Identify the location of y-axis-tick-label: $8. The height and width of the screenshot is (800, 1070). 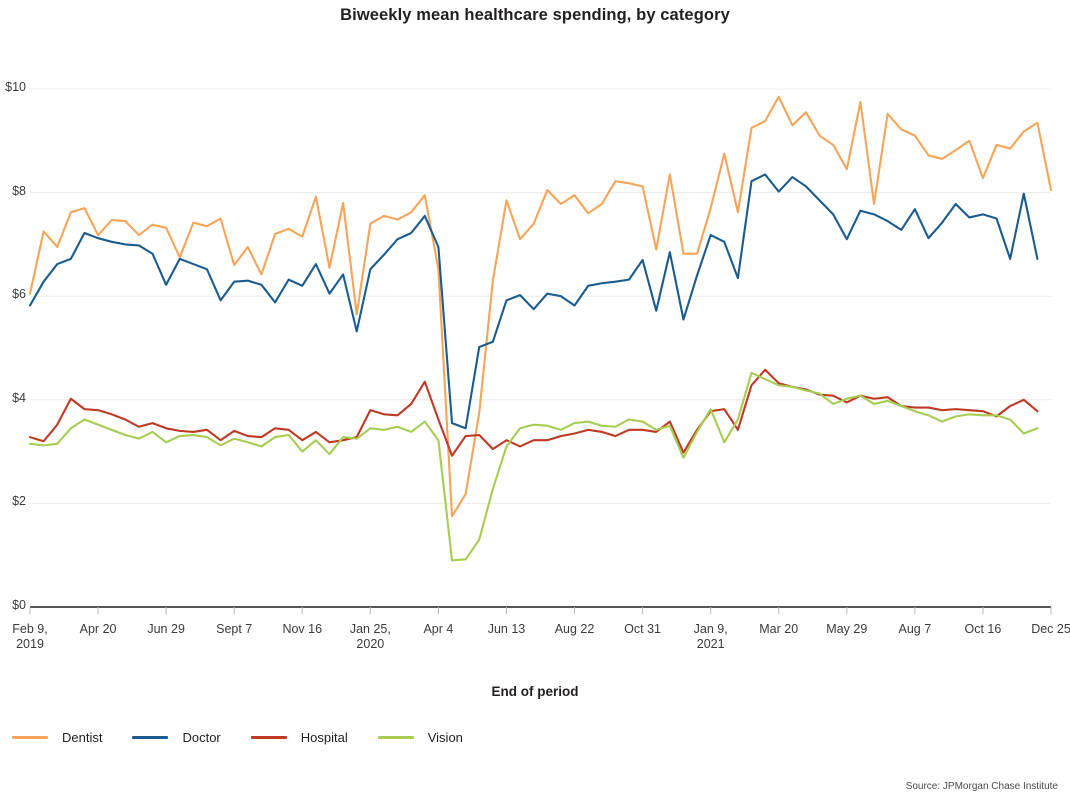
(19, 190).